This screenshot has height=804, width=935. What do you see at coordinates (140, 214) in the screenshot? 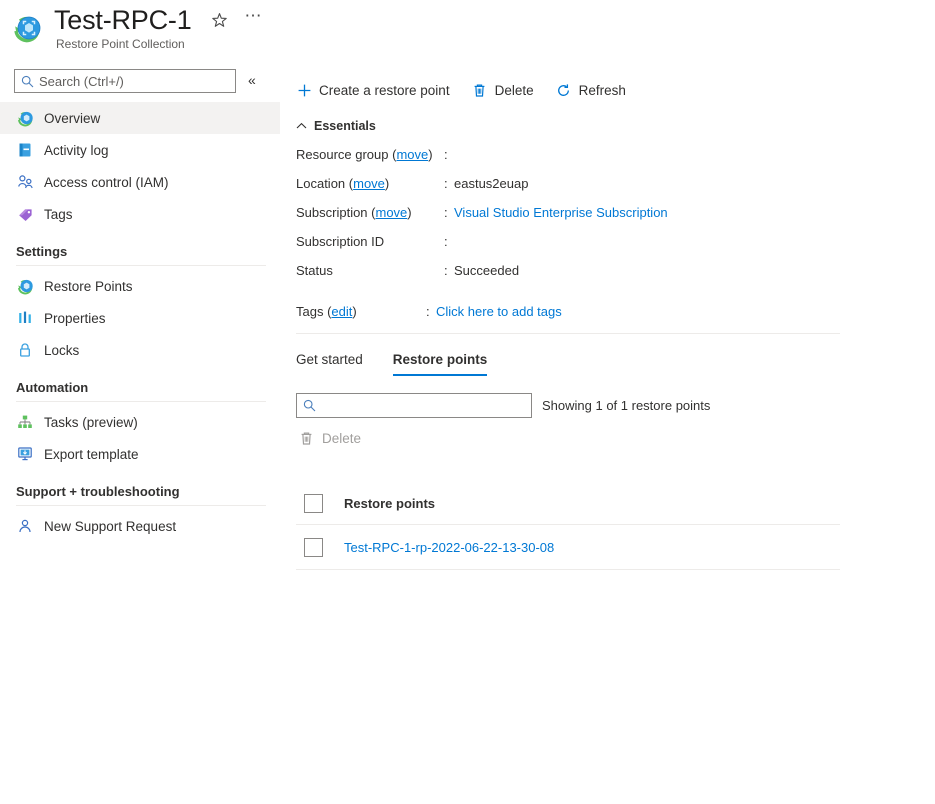
I see `sidebar-item-tags: Tags` at bounding box center [140, 214].